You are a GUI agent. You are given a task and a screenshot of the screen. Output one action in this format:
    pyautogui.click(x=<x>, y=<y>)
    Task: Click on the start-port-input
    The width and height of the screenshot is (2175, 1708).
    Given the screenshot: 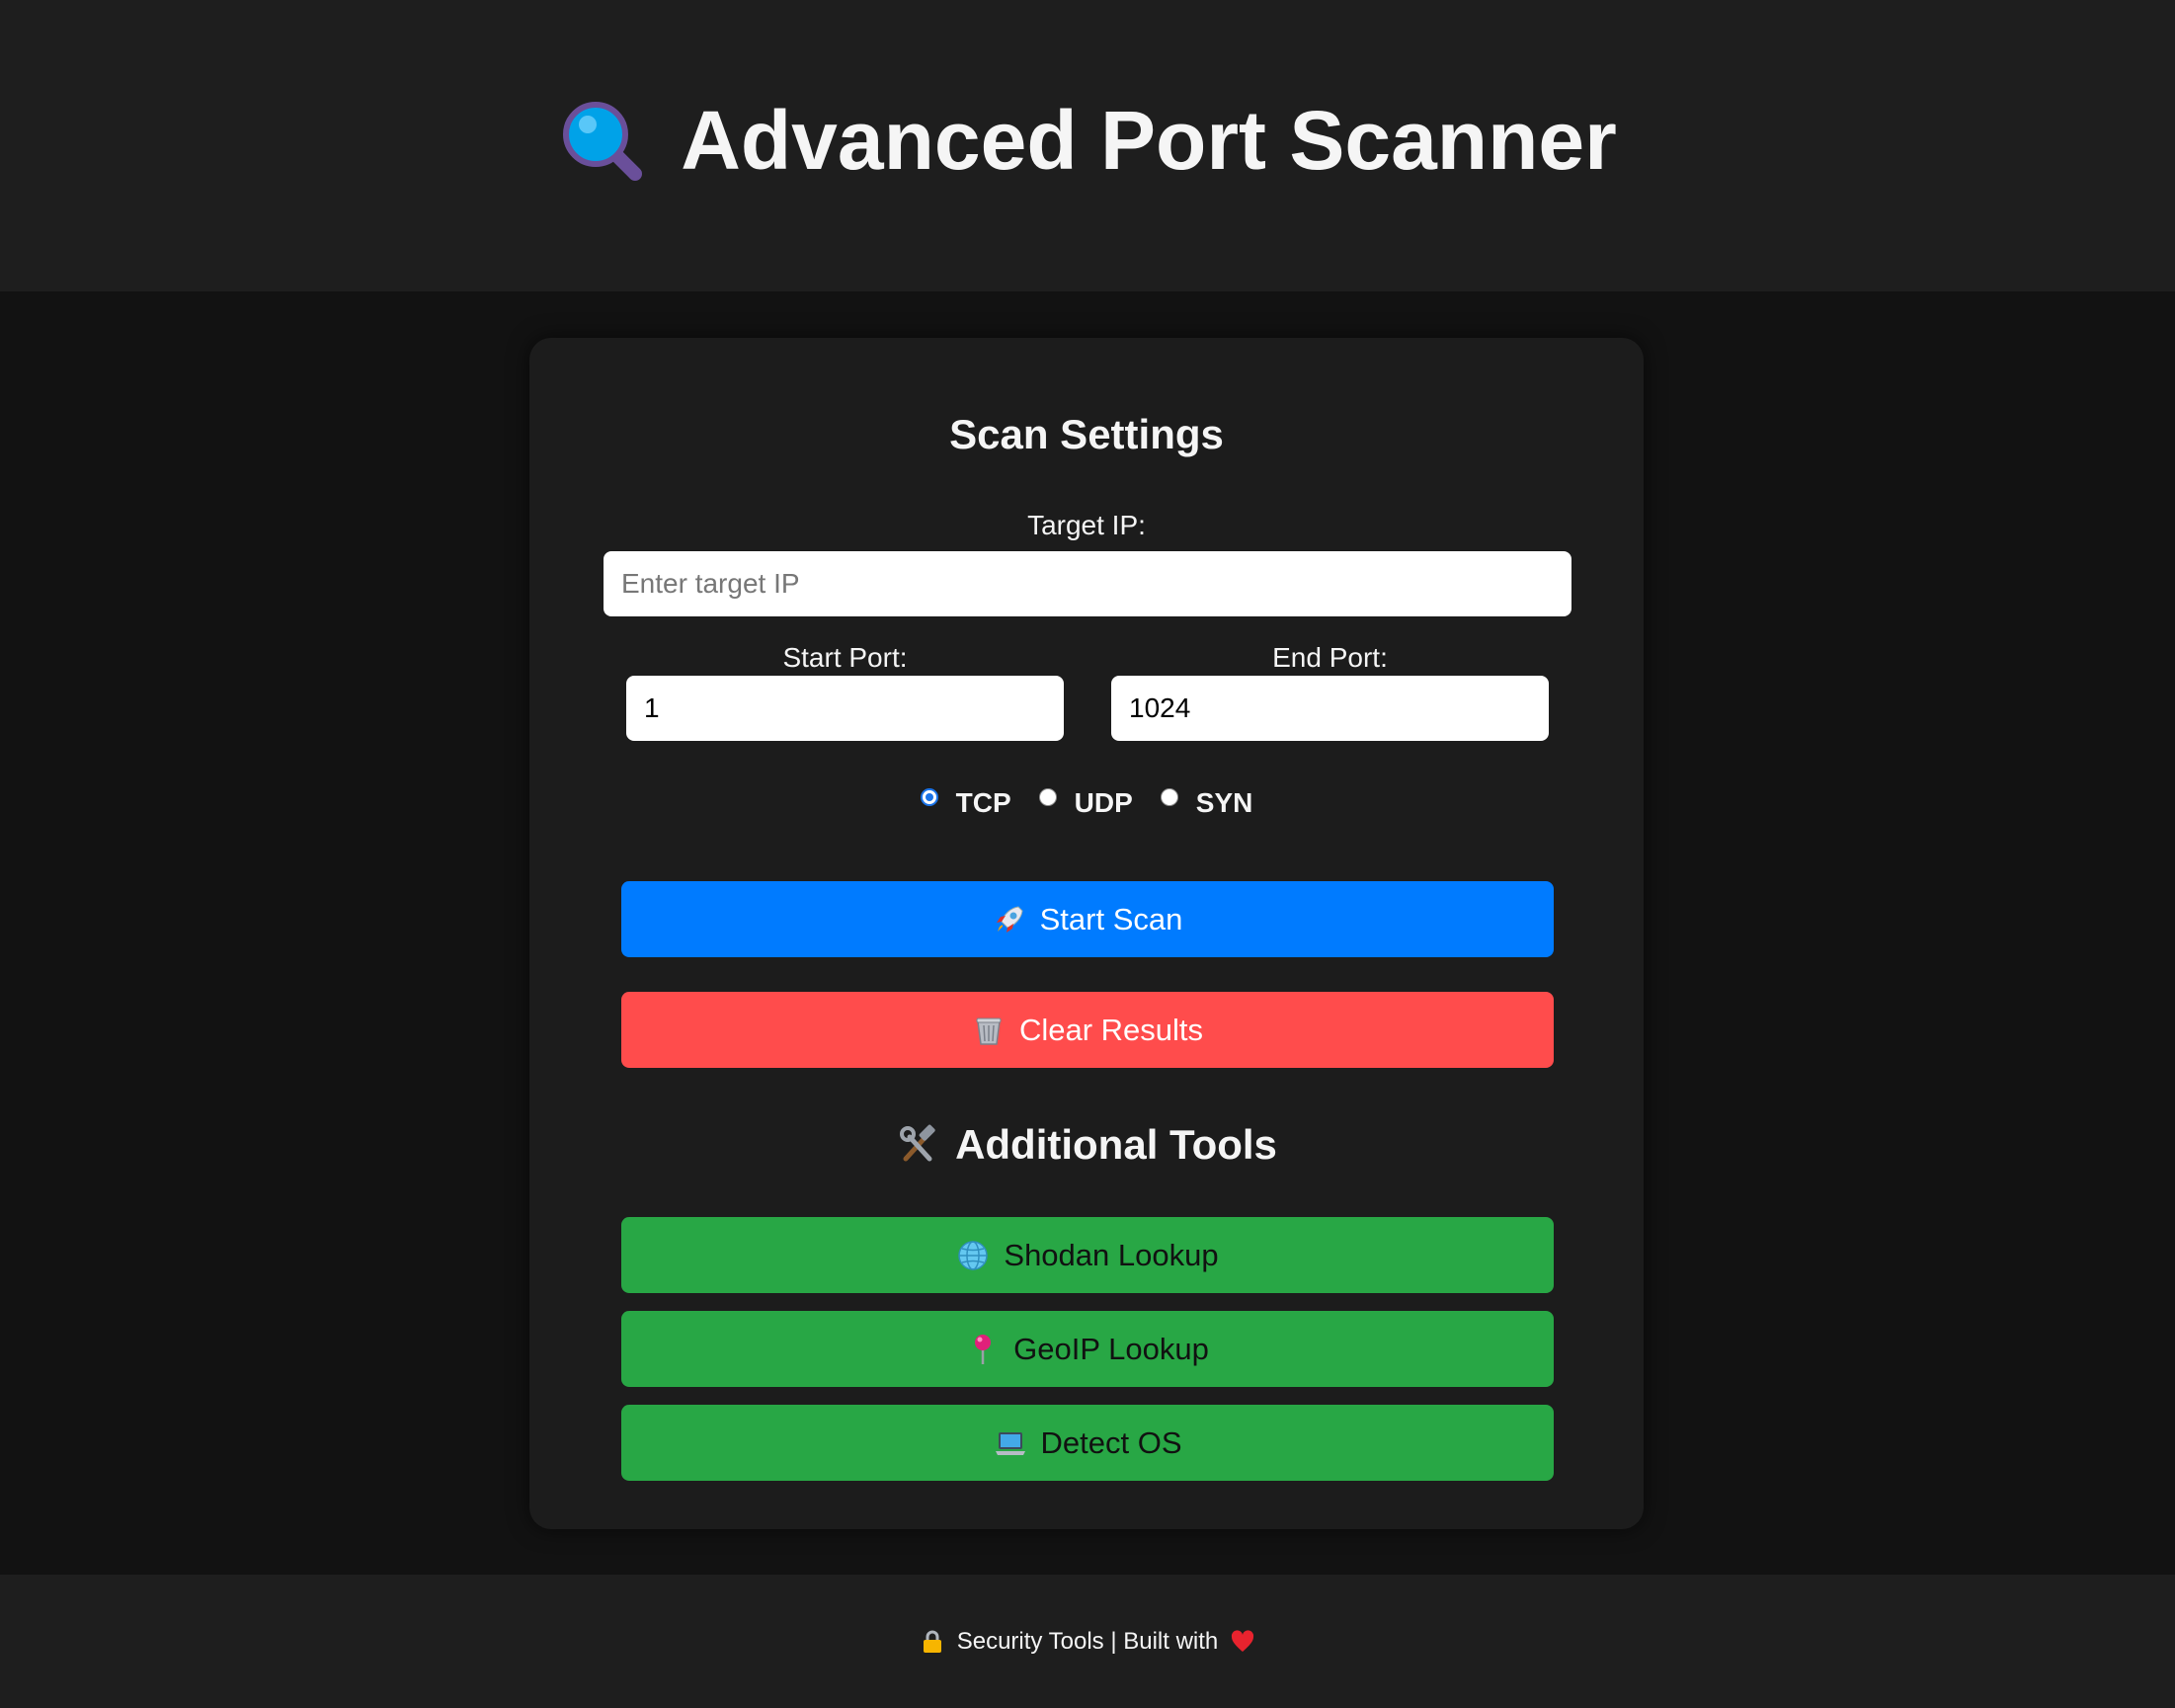 What is the action you would take?
    pyautogui.click(x=845, y=708)
    